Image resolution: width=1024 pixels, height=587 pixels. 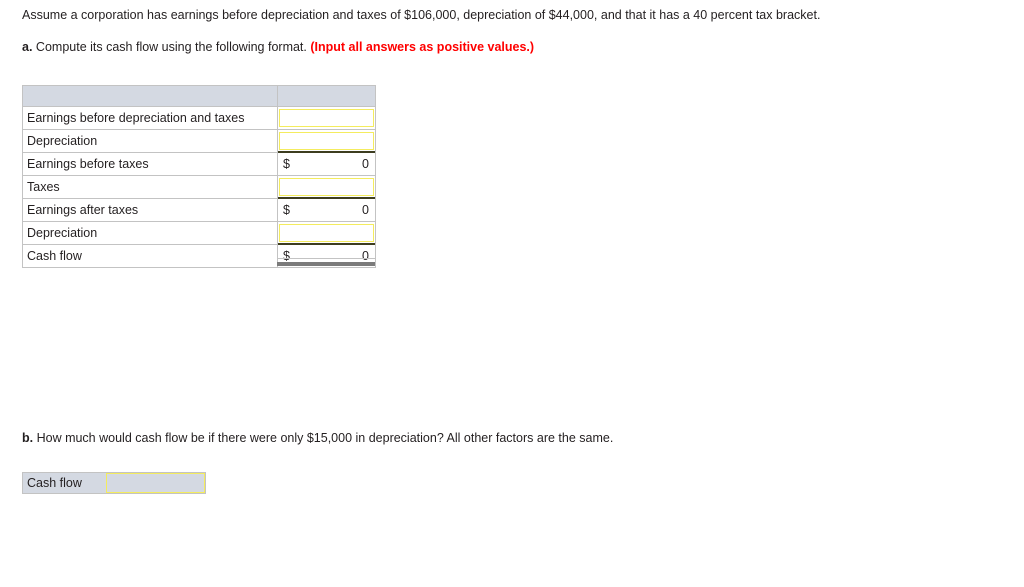 I want to click on table-row: Earnings before taxes $ 0, so click(x=199, y=163).